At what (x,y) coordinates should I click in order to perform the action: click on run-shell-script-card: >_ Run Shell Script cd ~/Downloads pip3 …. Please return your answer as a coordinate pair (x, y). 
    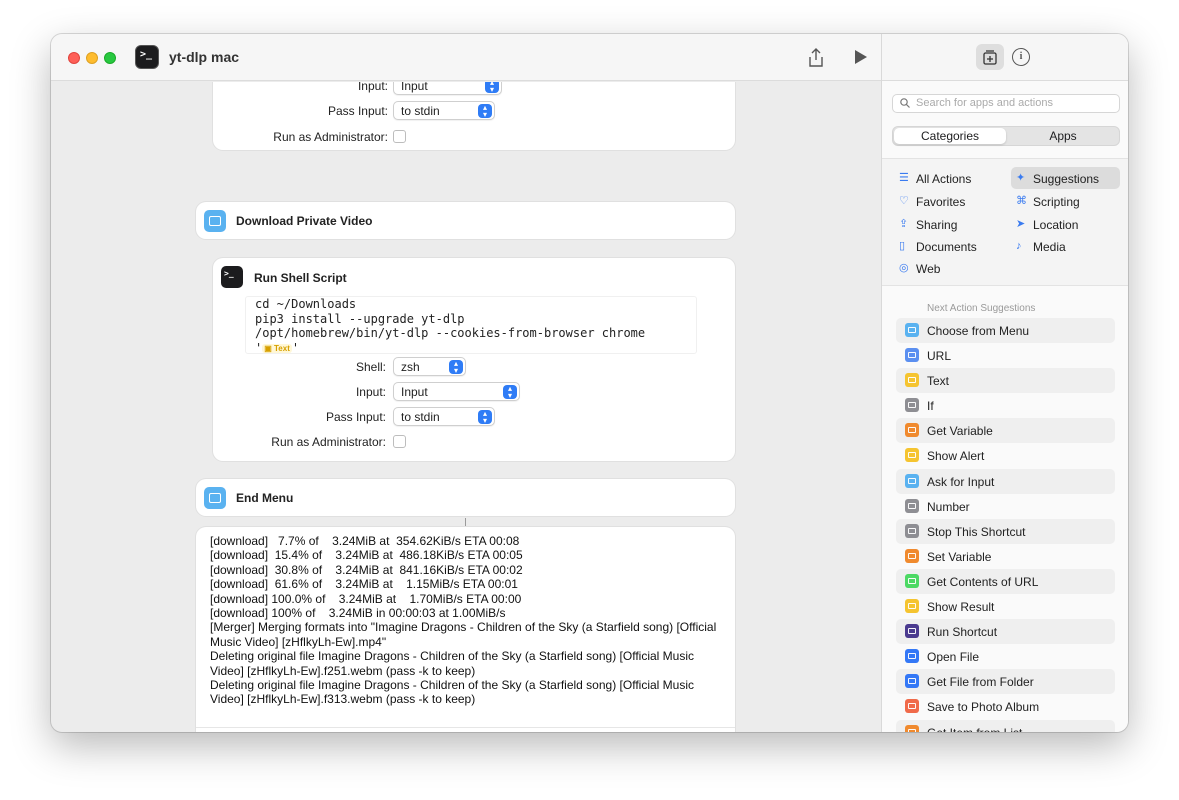
    Looking at the image, I should click on (474, 359).